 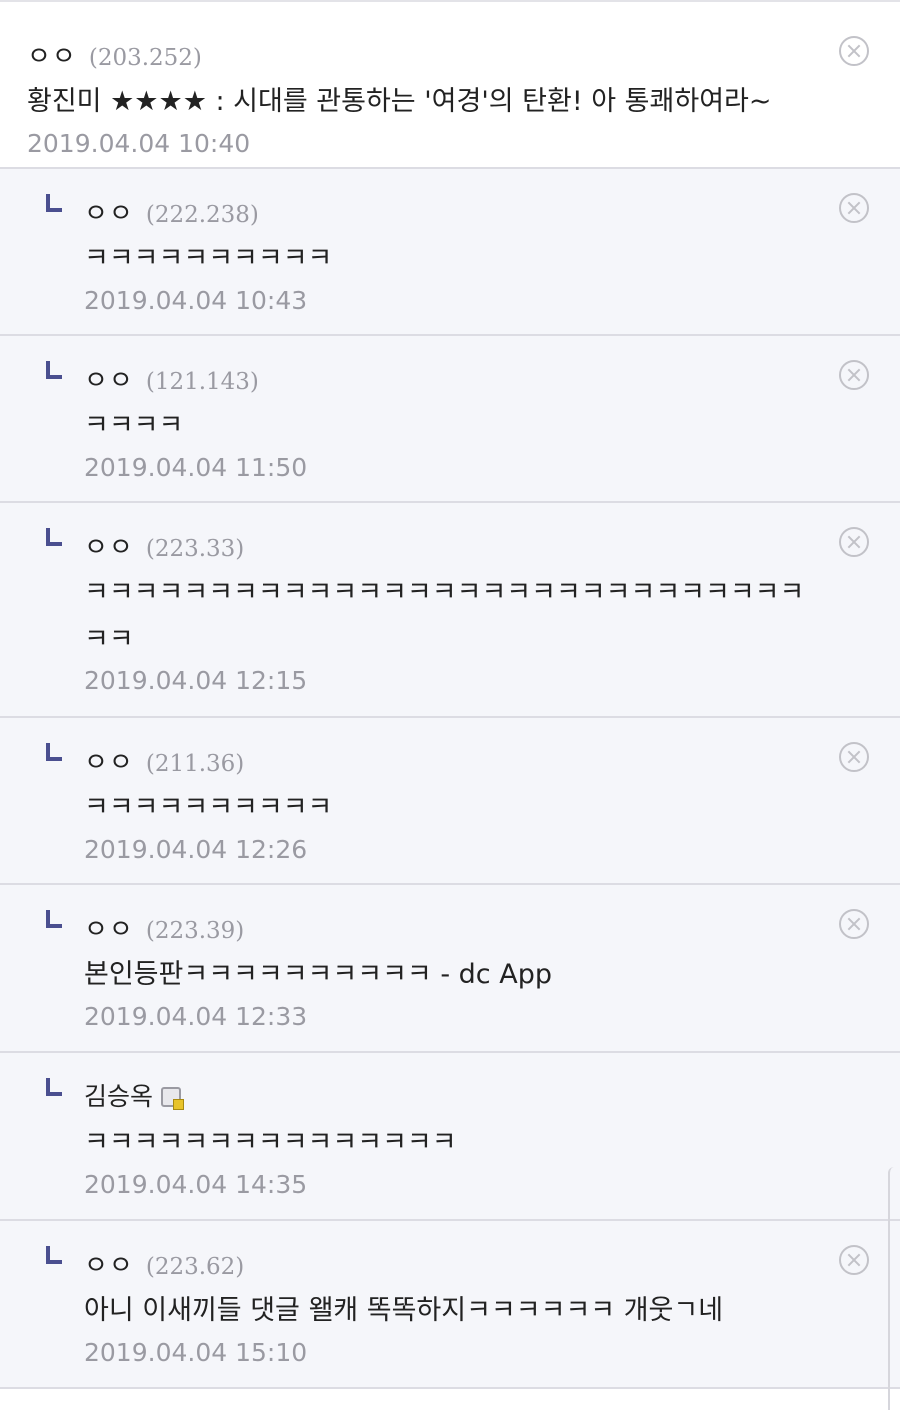 I want to click on comment-ip: (223.62), so click(x=195, y=1267).